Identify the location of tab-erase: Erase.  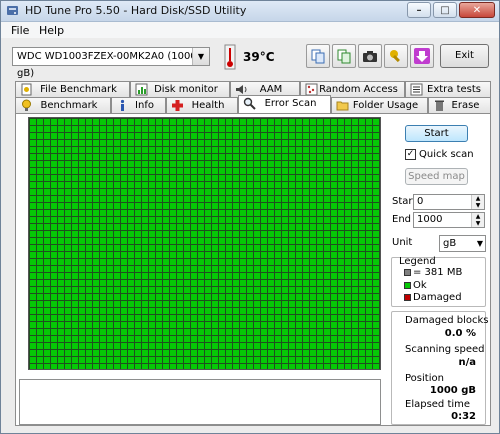
(459, 105).